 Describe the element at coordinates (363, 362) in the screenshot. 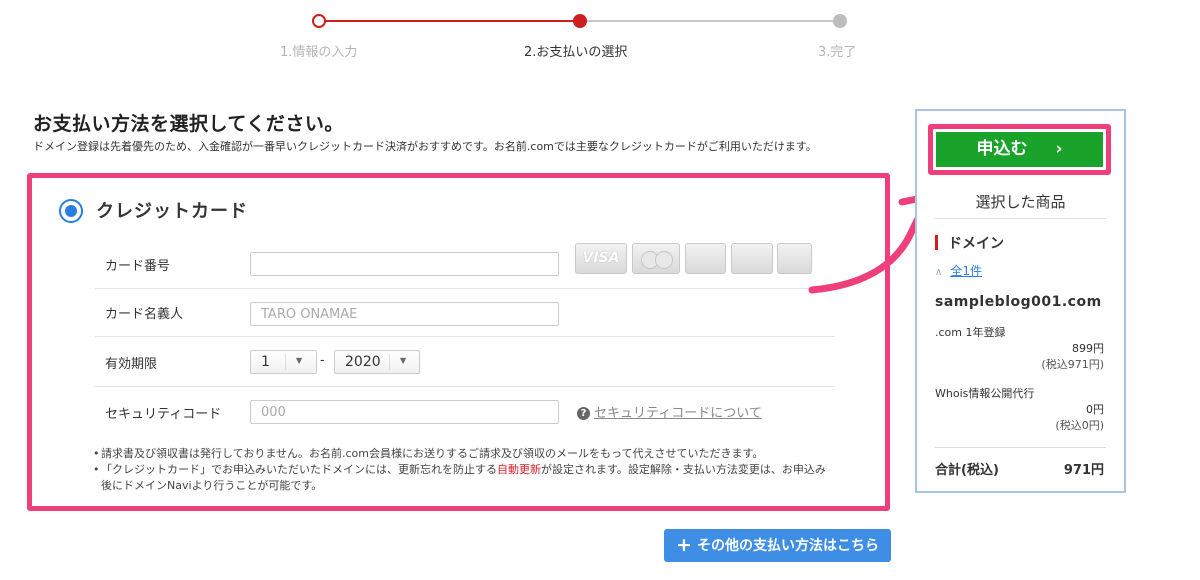

I see `expiry-year-value: 2020` at that location.